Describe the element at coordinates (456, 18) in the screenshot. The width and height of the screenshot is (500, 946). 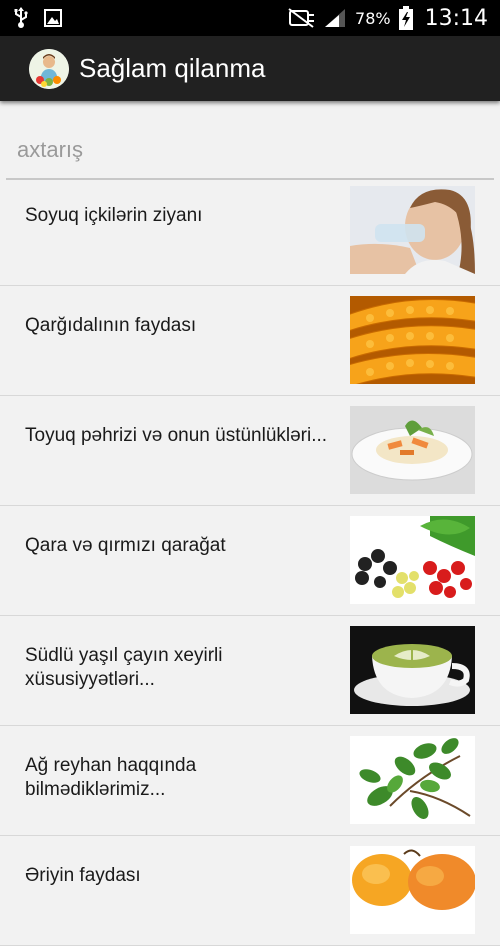
I see `clock: 13:14` at that location.